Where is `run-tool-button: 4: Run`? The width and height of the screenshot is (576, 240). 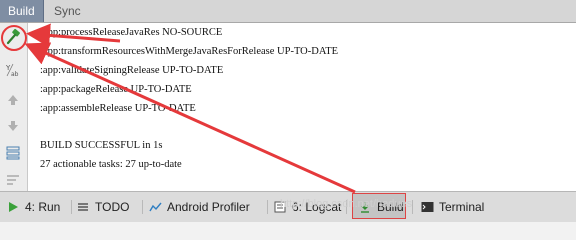
run-tool-button: 4: Run is located at coordinates (33, 207).